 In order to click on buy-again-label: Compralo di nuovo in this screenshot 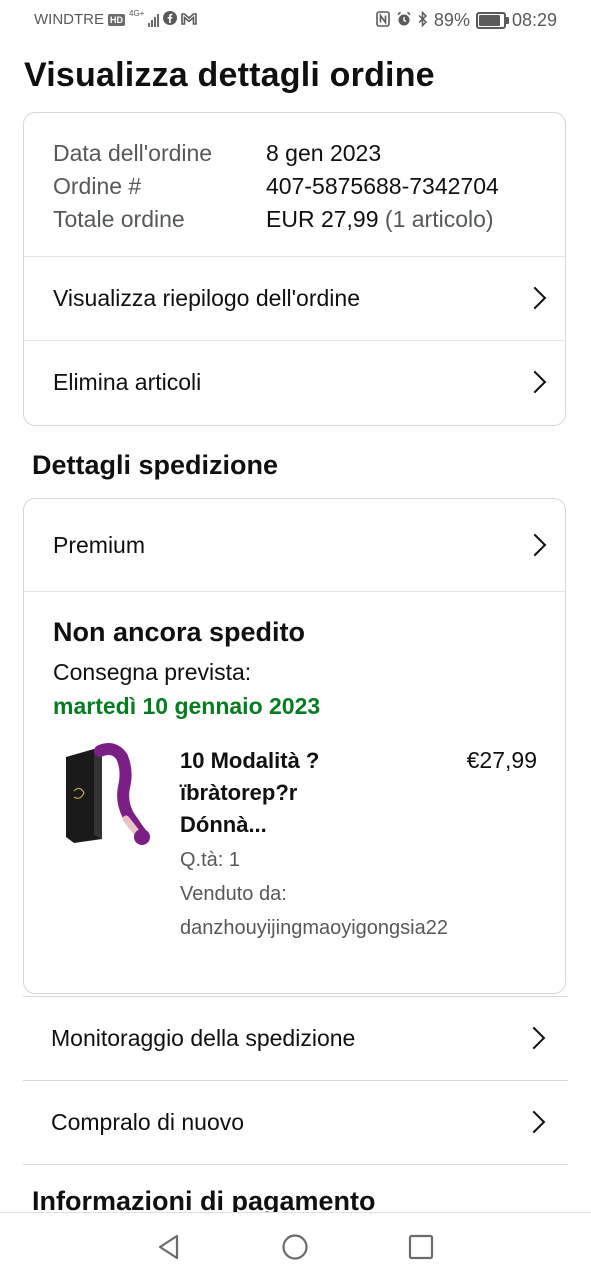, I will do `click(148, 1121)`.